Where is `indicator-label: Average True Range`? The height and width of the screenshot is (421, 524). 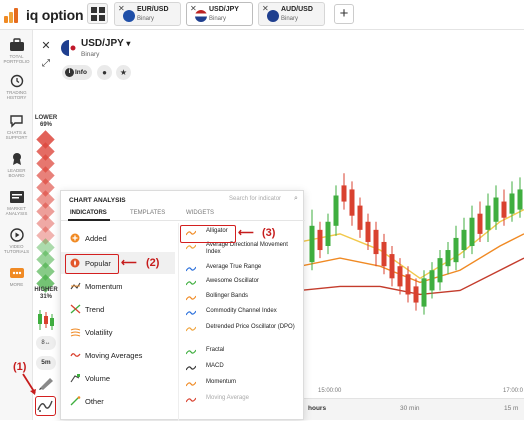
indicator-label: Average True Range is located at coordinates (234, 267).